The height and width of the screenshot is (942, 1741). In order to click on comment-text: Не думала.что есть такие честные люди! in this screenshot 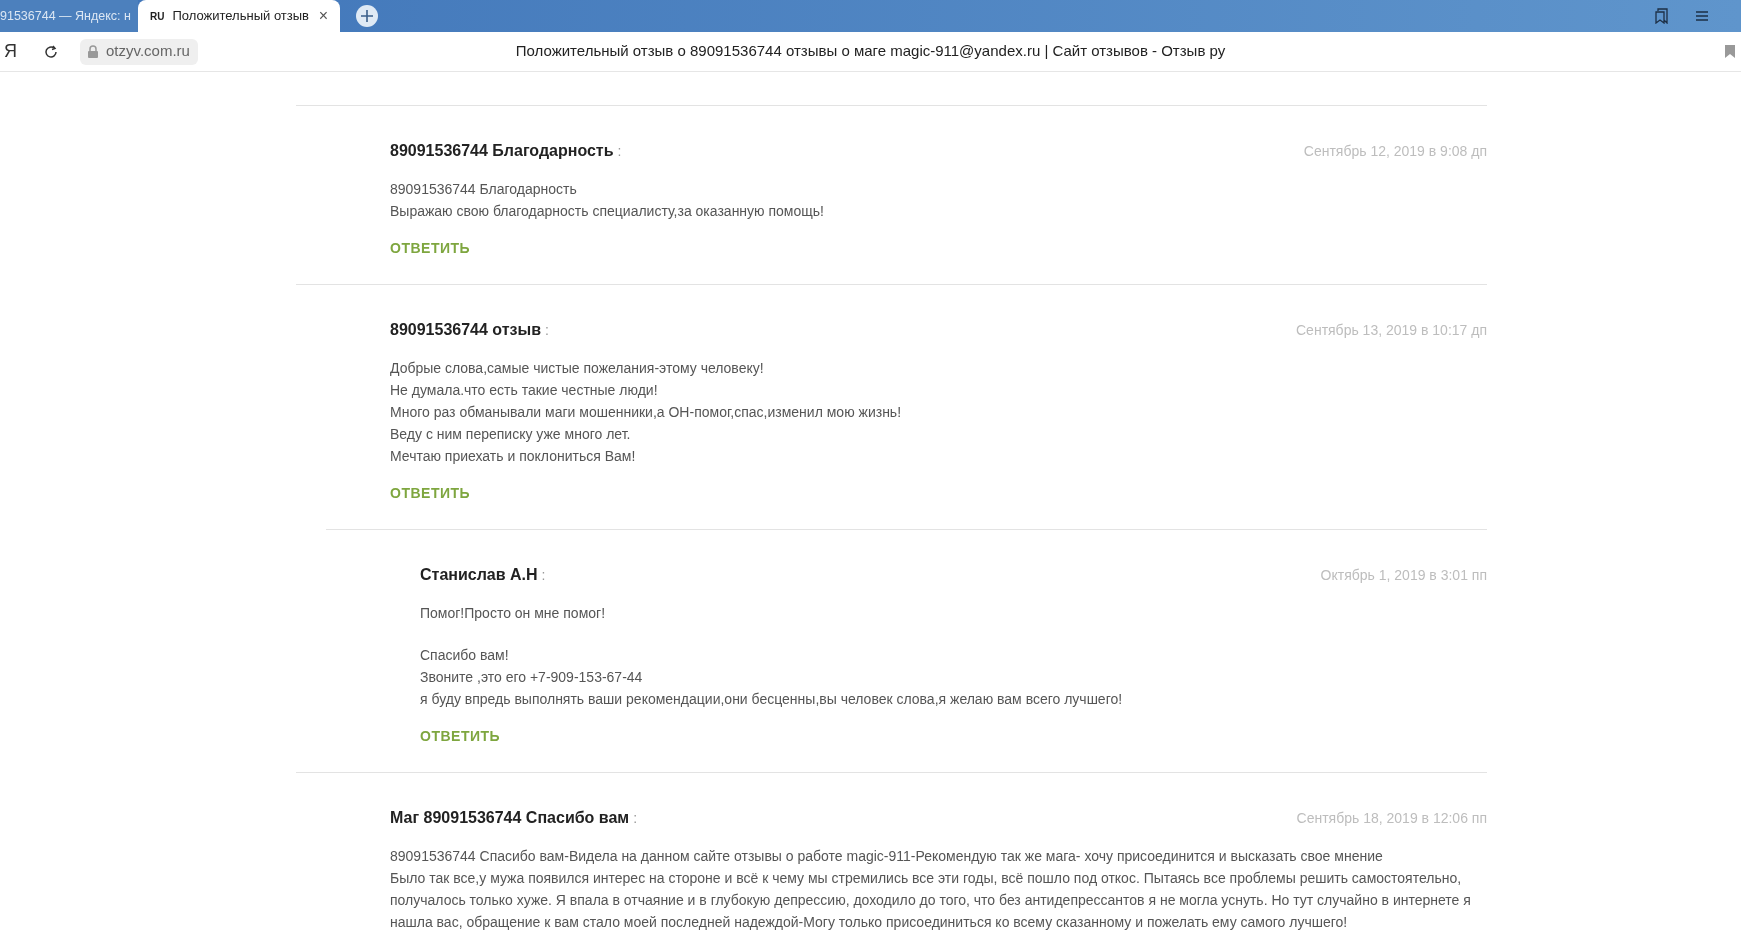, I will do `click(524, 390)`.